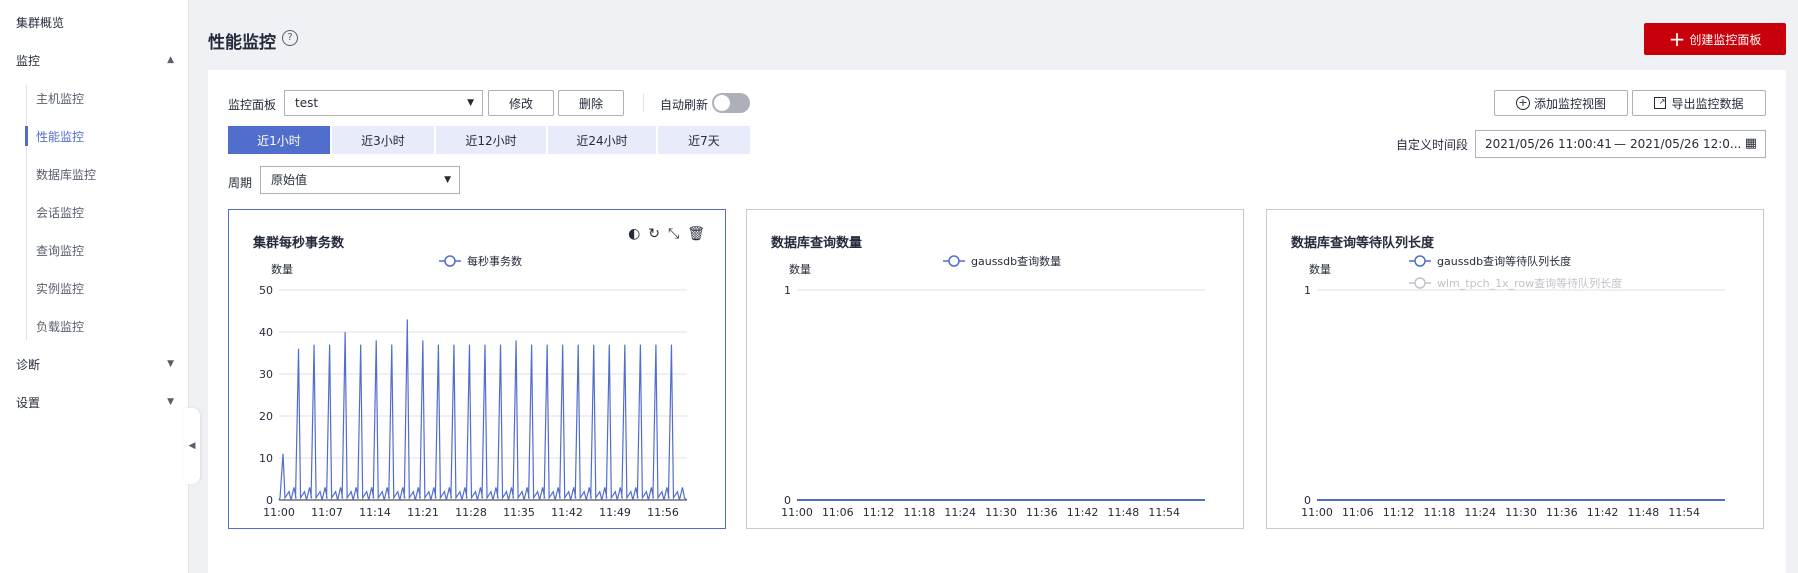  What do you see at coordinates (1548, 144) in the screenshot?
I see `date-start: 2021/05/26 11:00:41` at bounding box center [1548, 144].